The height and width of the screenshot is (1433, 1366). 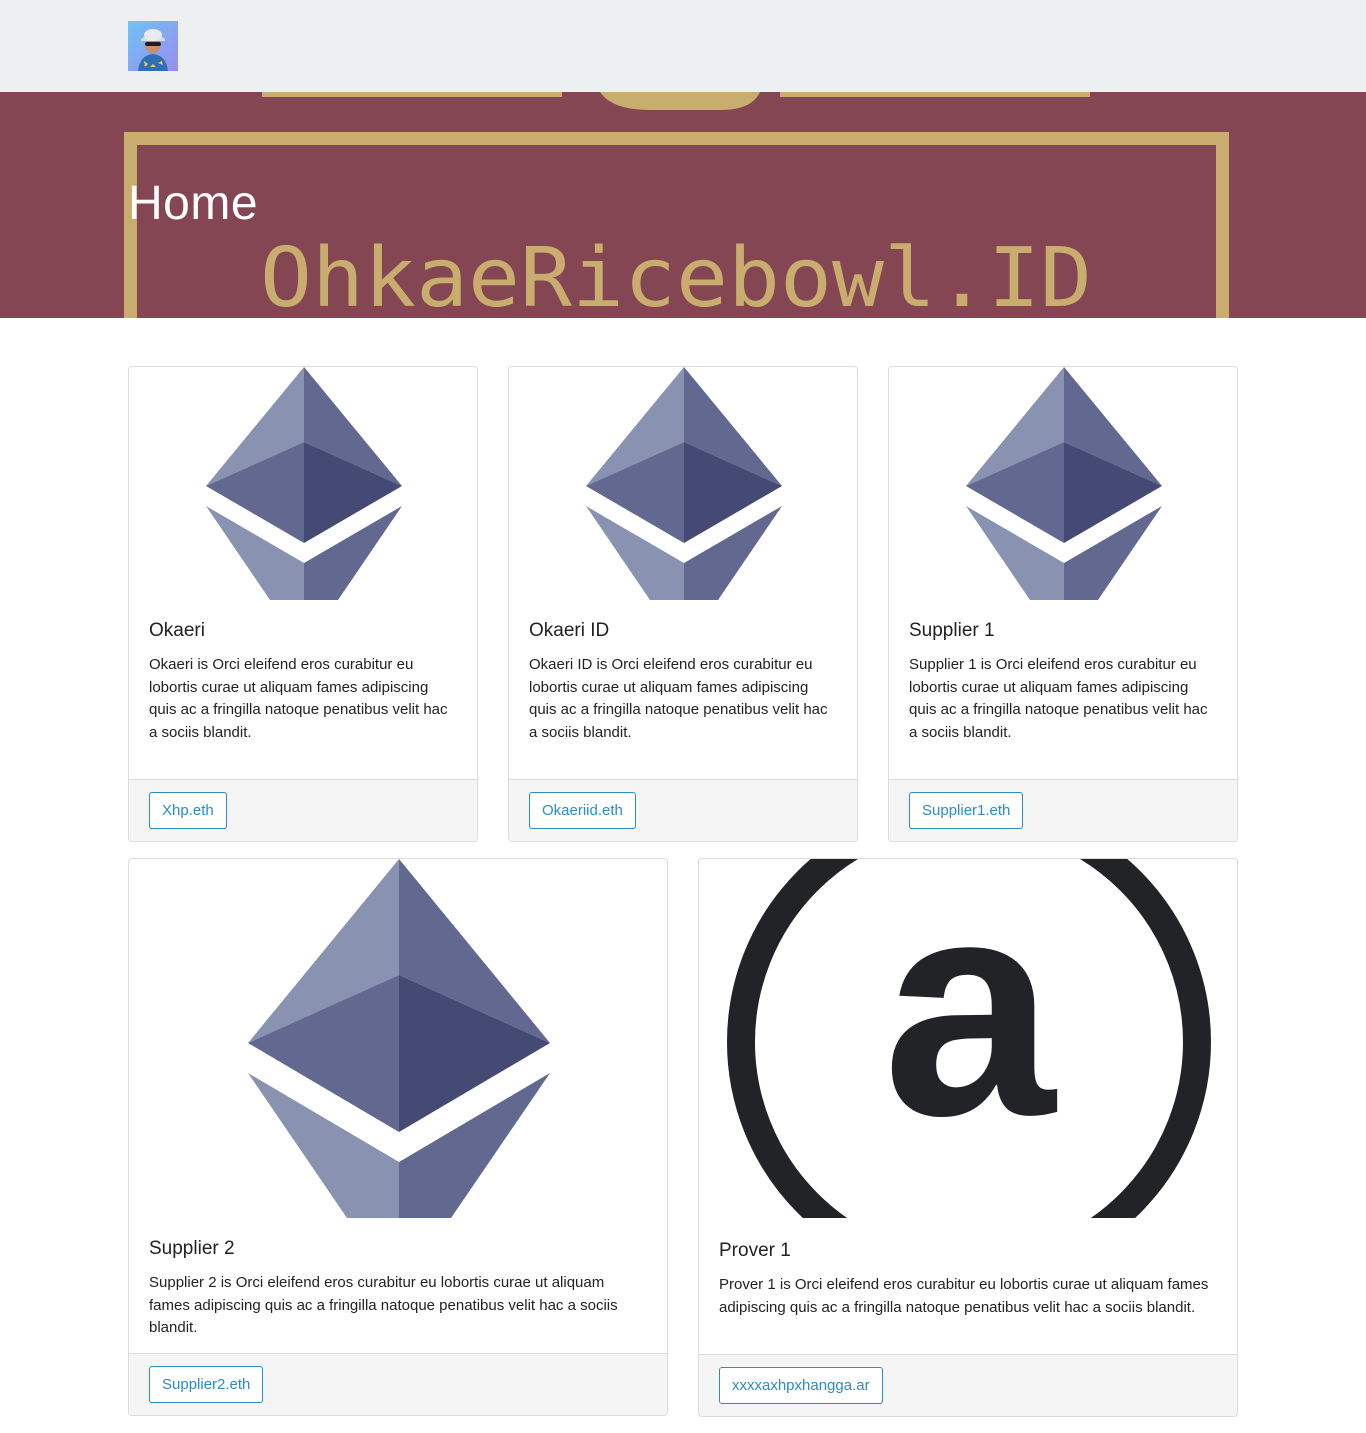 What do you see at coordinates (1063, 810) in the screenshot?
I see `card-footer: Supplier1.eth` at bounding box center [1063, 810].